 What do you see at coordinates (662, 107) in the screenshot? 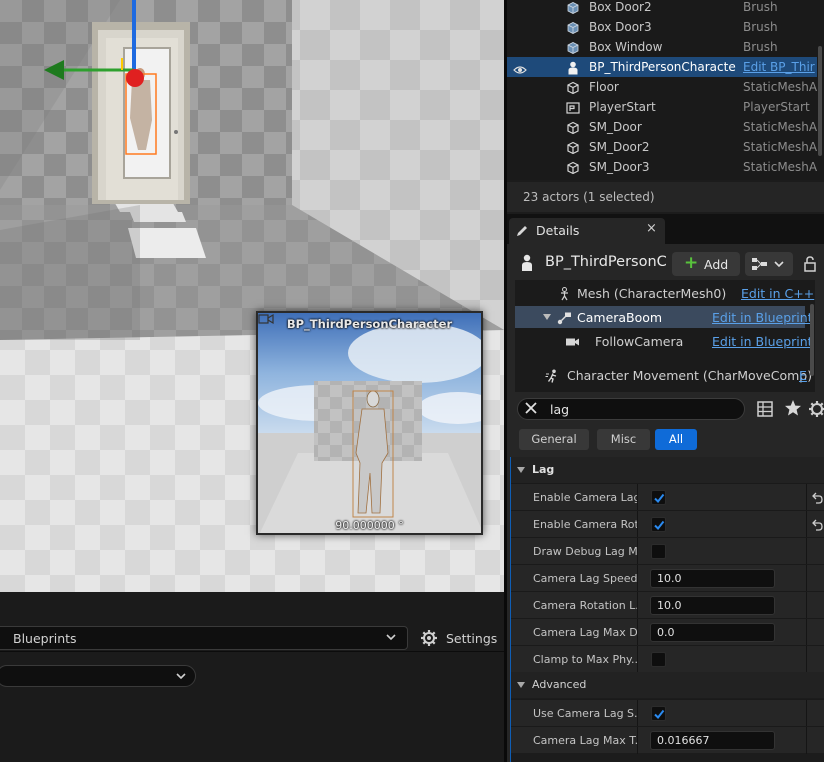
I see `outliner-row: PlayerStart PlayerStart` at bounding box center [662, 107].